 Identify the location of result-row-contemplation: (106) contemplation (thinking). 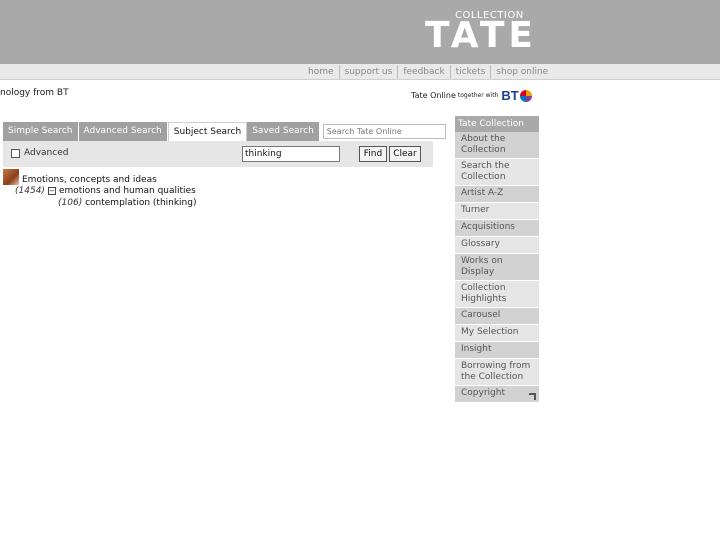
(127, 203).